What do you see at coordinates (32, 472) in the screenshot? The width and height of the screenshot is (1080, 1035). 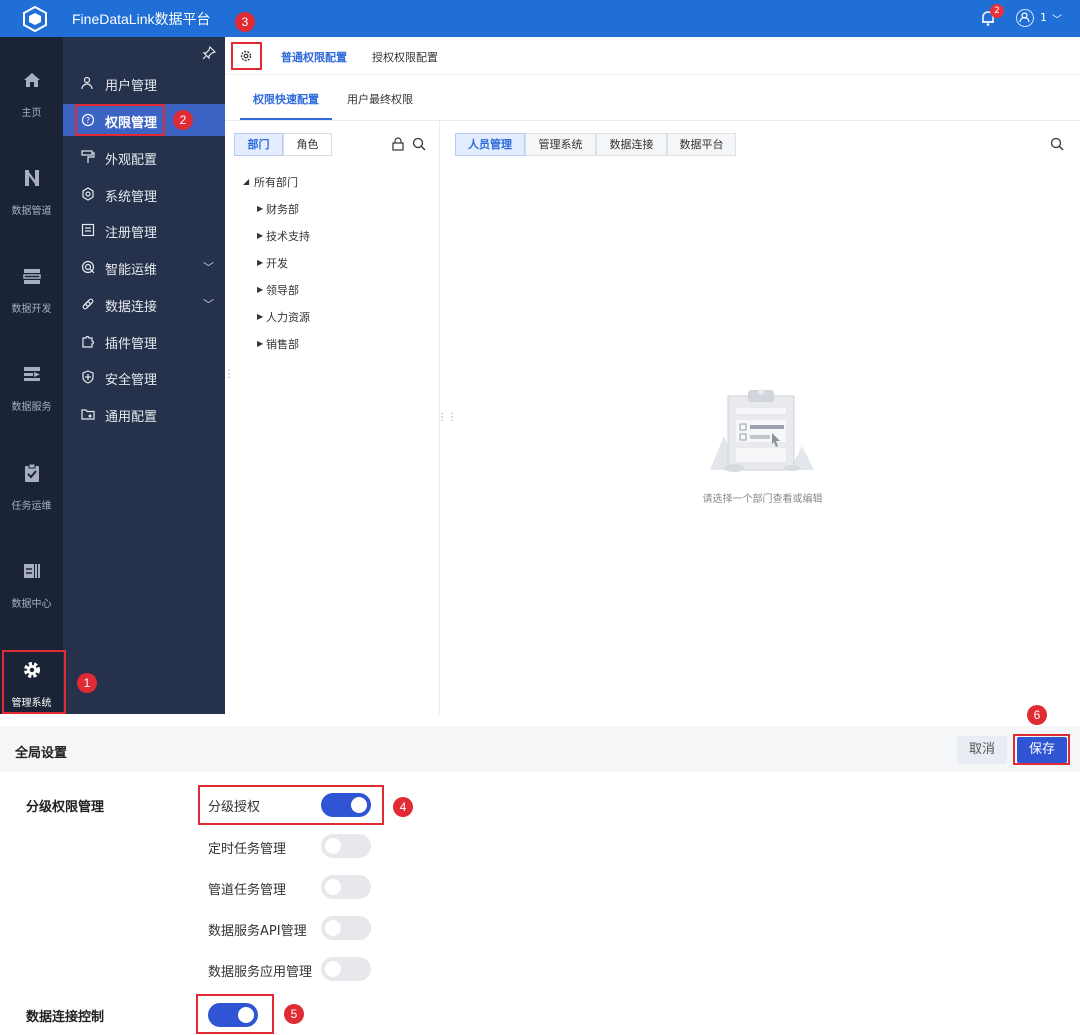 I see `task-icon` at bounding box center [32, 472].